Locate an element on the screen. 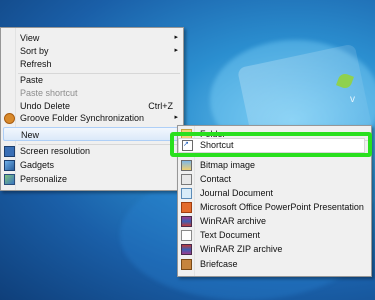  menu-item-gadgets: Gadgets is located at coordinates (92, 165).